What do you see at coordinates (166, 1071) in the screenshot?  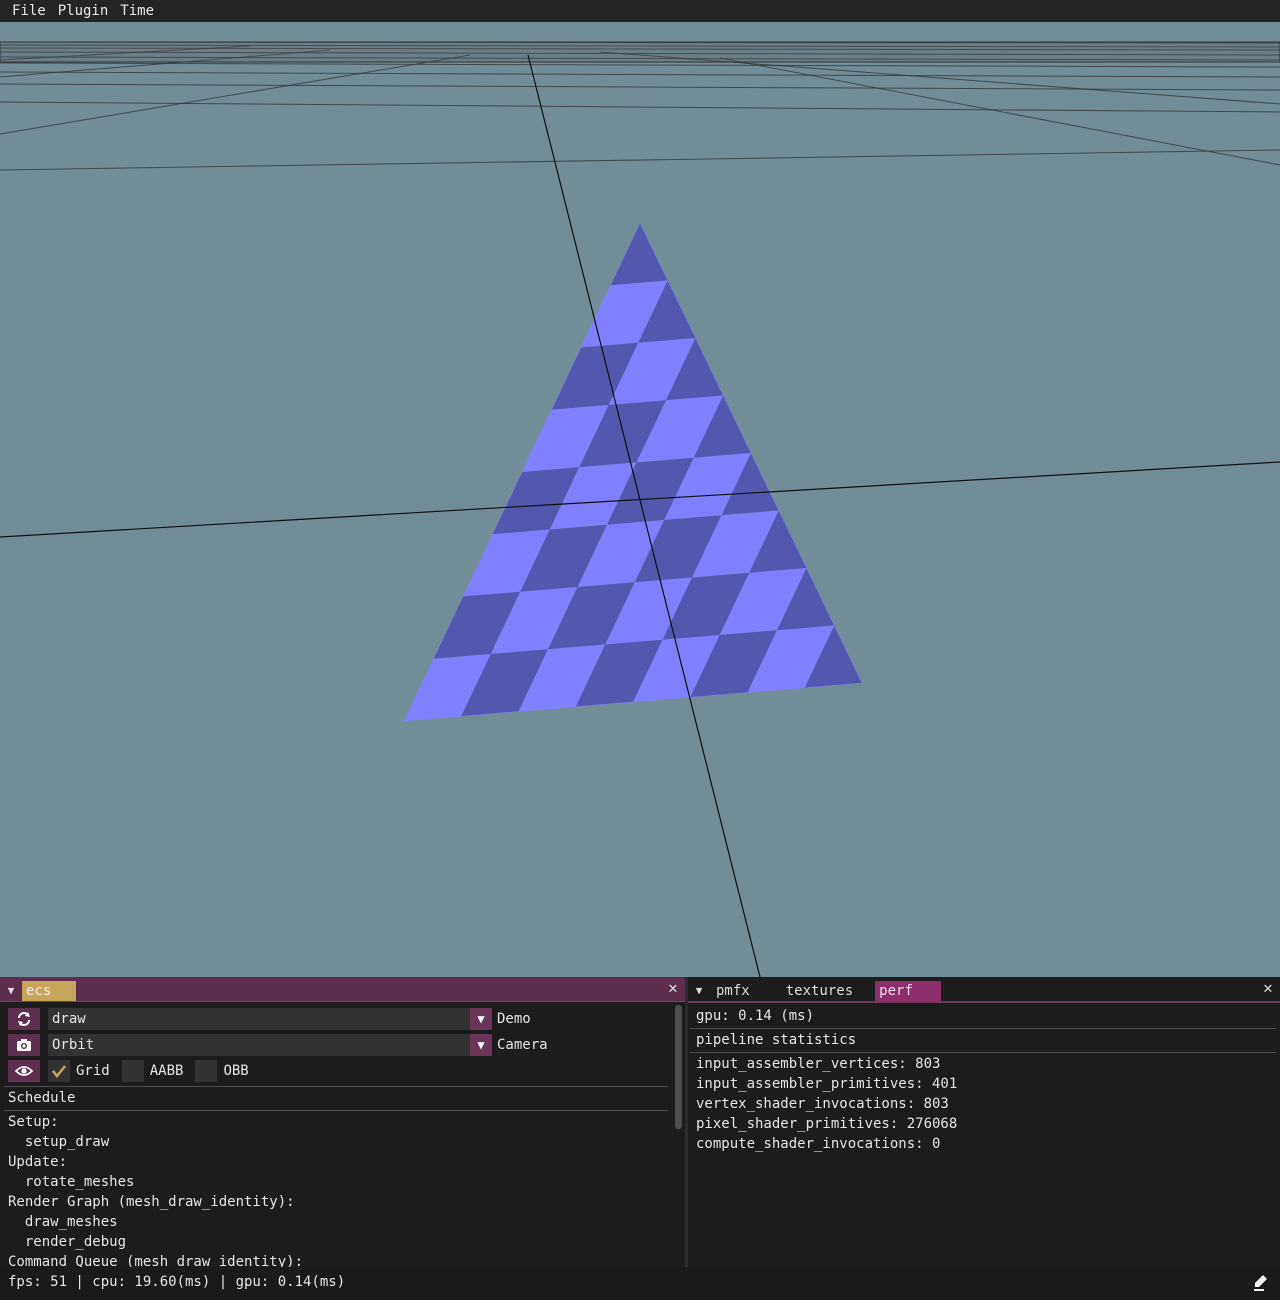 I see `aabb-label: AABB` at bounding box center [166, 1071].